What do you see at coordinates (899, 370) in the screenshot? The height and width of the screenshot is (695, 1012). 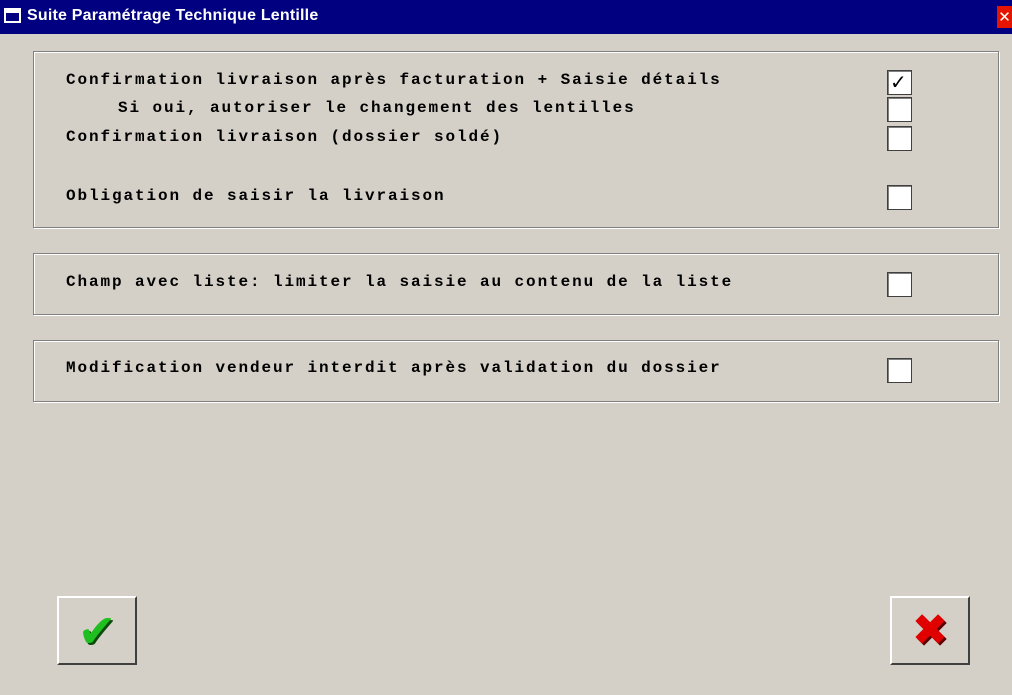 I see `checkbox-seller-locked` at bounding box center [899, 370].